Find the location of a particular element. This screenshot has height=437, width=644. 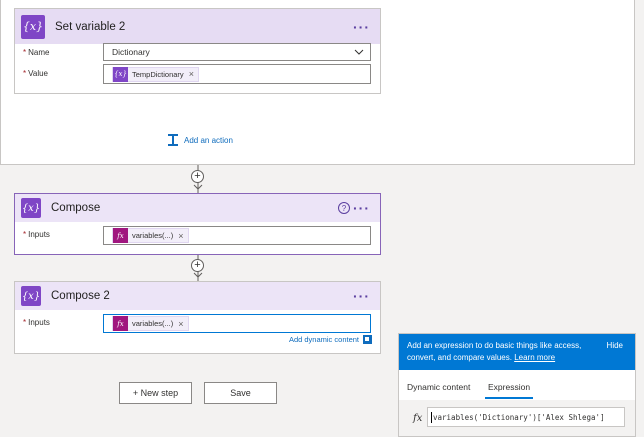

save-button: Save is located at coordinates (240, 393).